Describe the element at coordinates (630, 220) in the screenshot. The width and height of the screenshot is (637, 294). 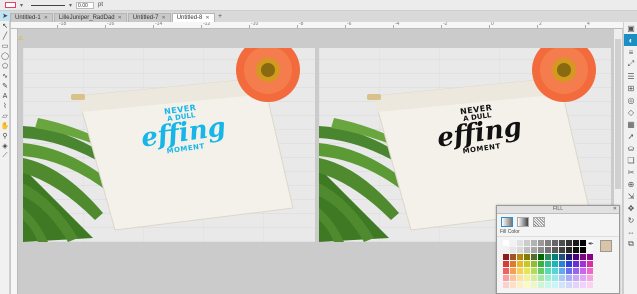
I see `rotate-icon: ↻` at that location.